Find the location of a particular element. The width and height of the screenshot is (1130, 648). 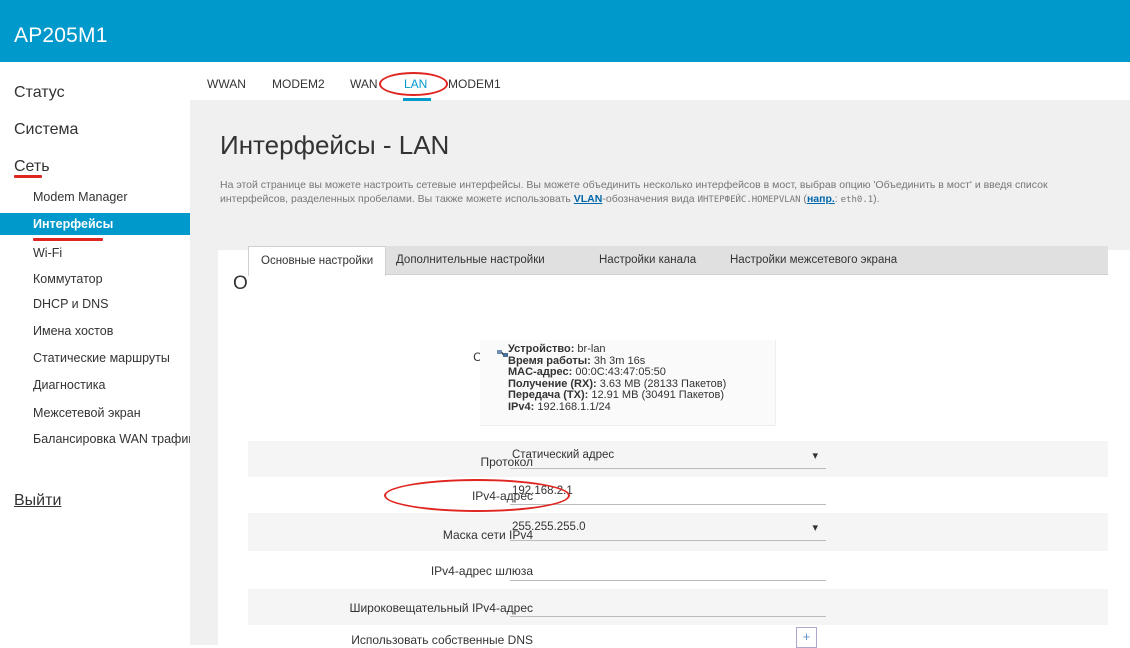

sidebar-item-static-routes: Статические маршруты is located at coordinates (95, 358).